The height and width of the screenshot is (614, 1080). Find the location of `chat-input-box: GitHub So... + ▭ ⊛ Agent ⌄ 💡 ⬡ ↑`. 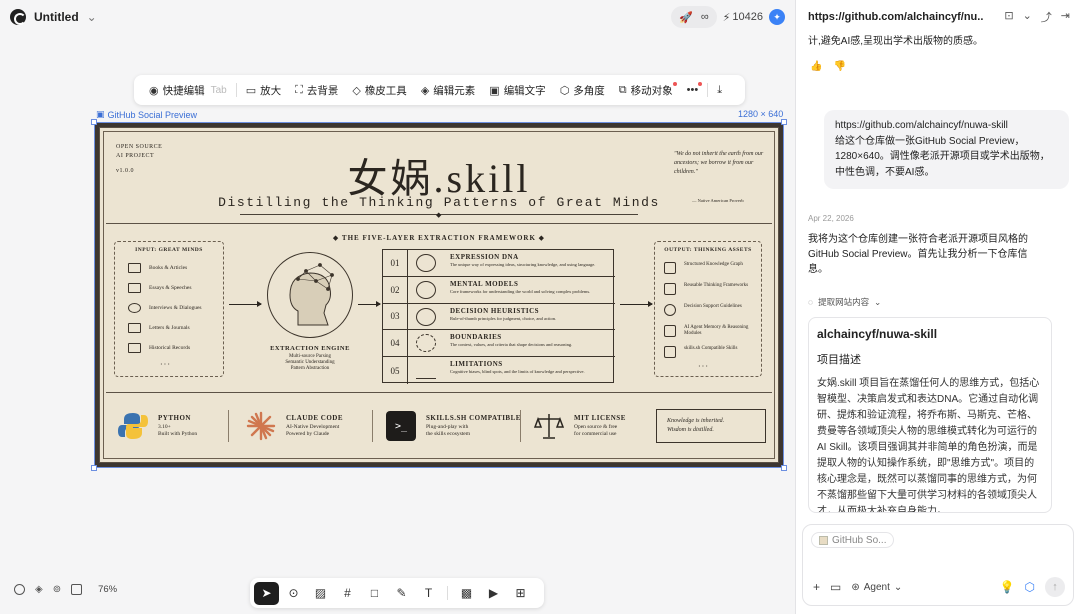

chat-input-box: GitHub So... + ▭ ⊛ Agent ⌄ 💡 ⬡ ↑ is located at coordinates (938, 565).